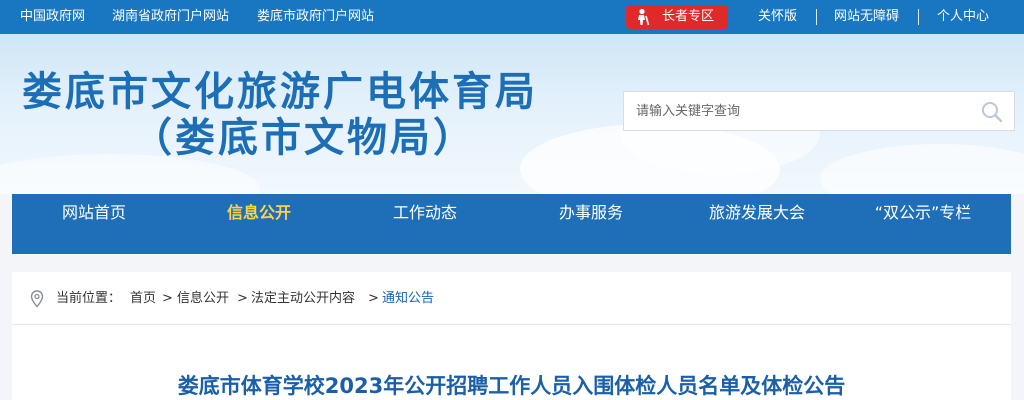 Image resolution: width=1024 pixels, height=400 pixels. I want to click on elder-zone-label: 长者专区, so click(688, 16).